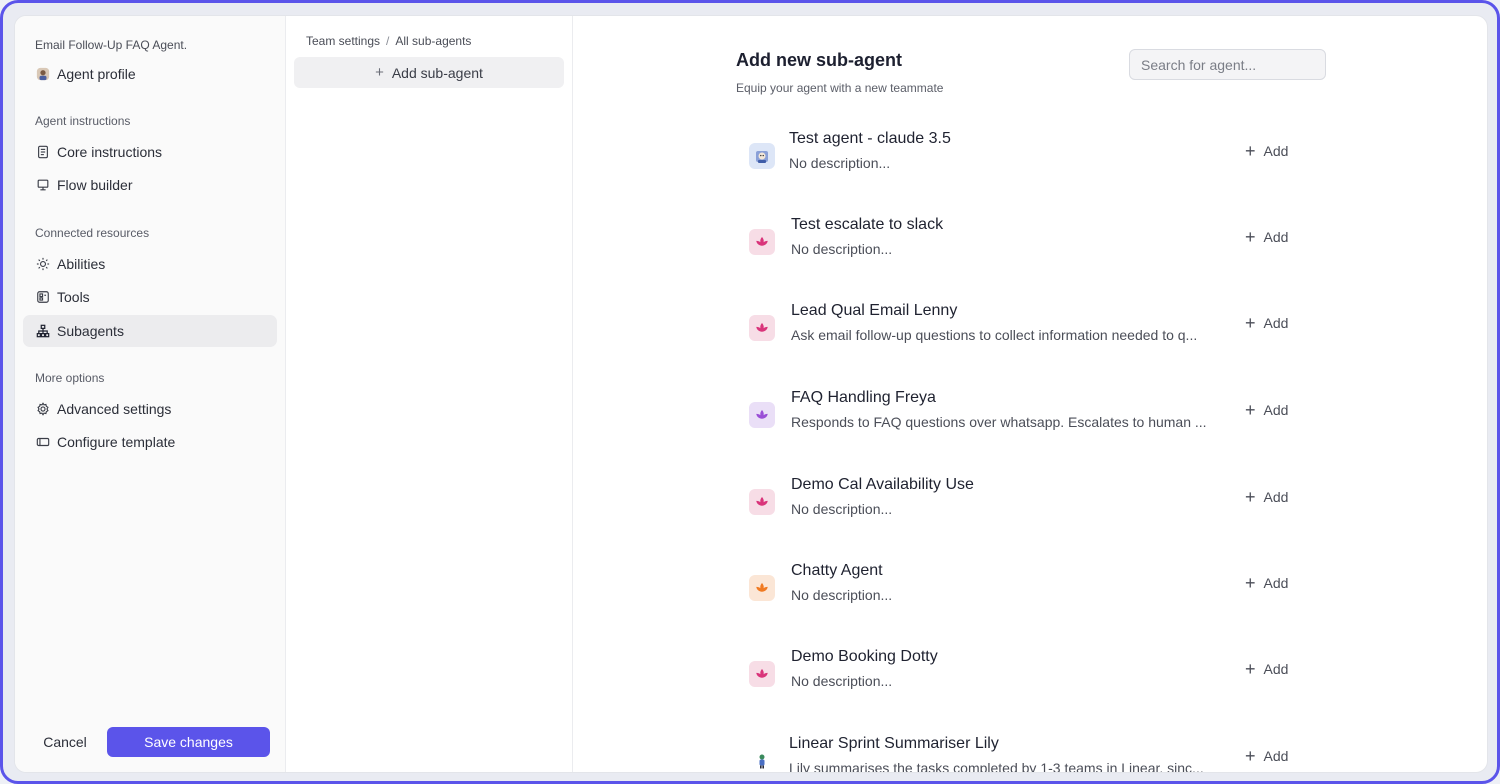 This screenshot has height=784, width=1500. Describe the element at coordinates (83, 121) in the screenshot. I see `section-label-instructions: Agent instructions` at that location.